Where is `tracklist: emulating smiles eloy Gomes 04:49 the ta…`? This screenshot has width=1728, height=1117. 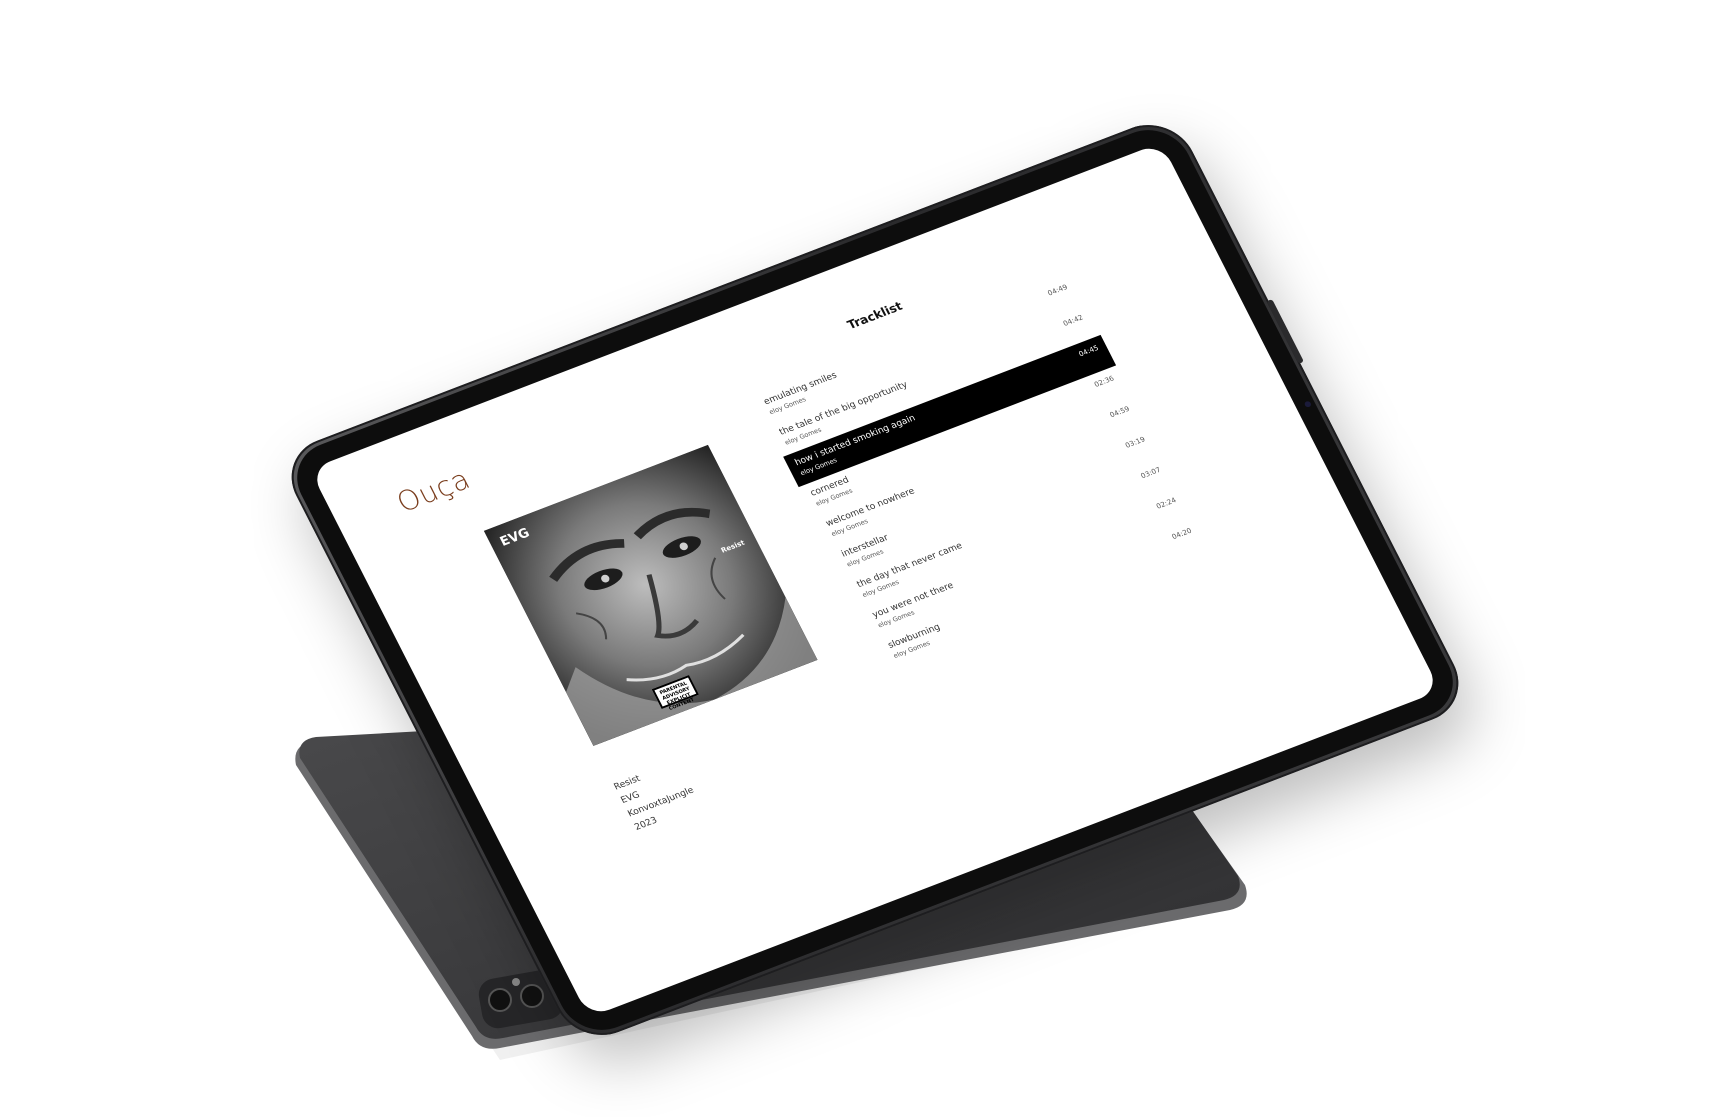
tracklist: emulating smiles eloy Gomes 04:49 the ta… is located at coordinates (980, 472).